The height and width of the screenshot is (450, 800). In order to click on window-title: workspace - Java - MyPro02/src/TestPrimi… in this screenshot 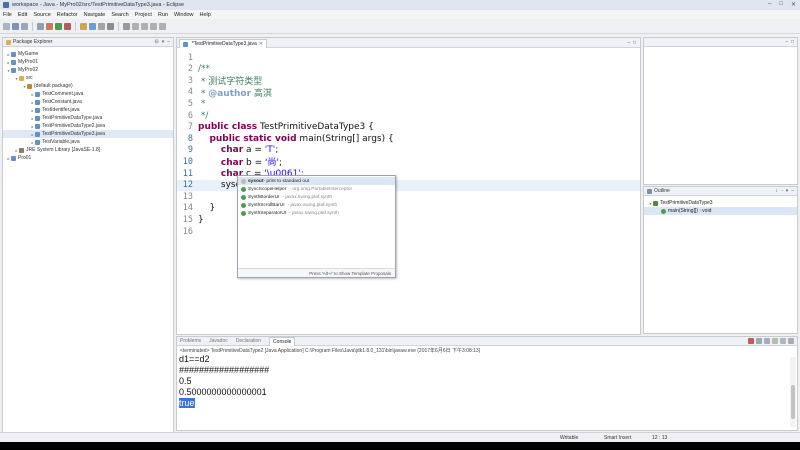, I will do `click(98, 5)`.